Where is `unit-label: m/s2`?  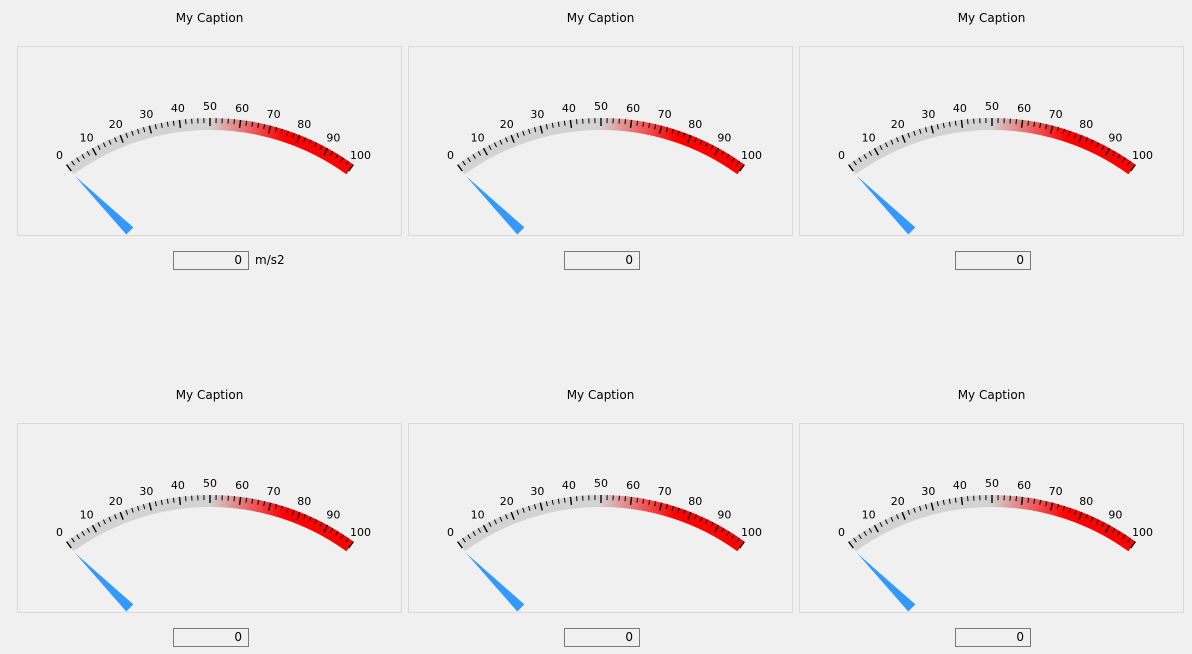 unit-label: m/s2 is located at coordinates (270, 260).